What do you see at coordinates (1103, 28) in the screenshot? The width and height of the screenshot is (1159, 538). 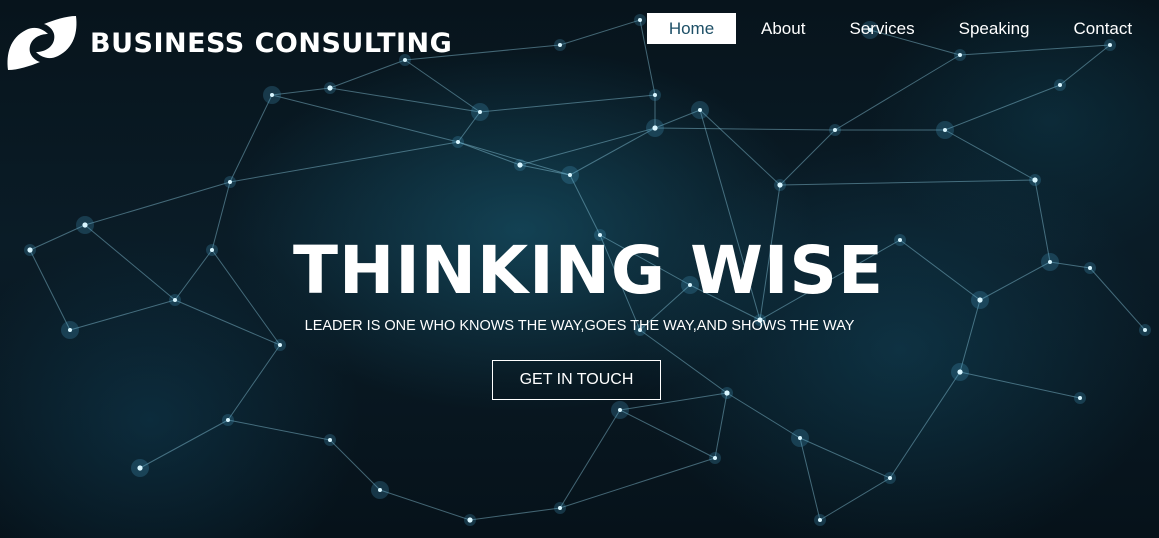 I see `nav-item-contact: Contact` at bounding box center [1103, 28].